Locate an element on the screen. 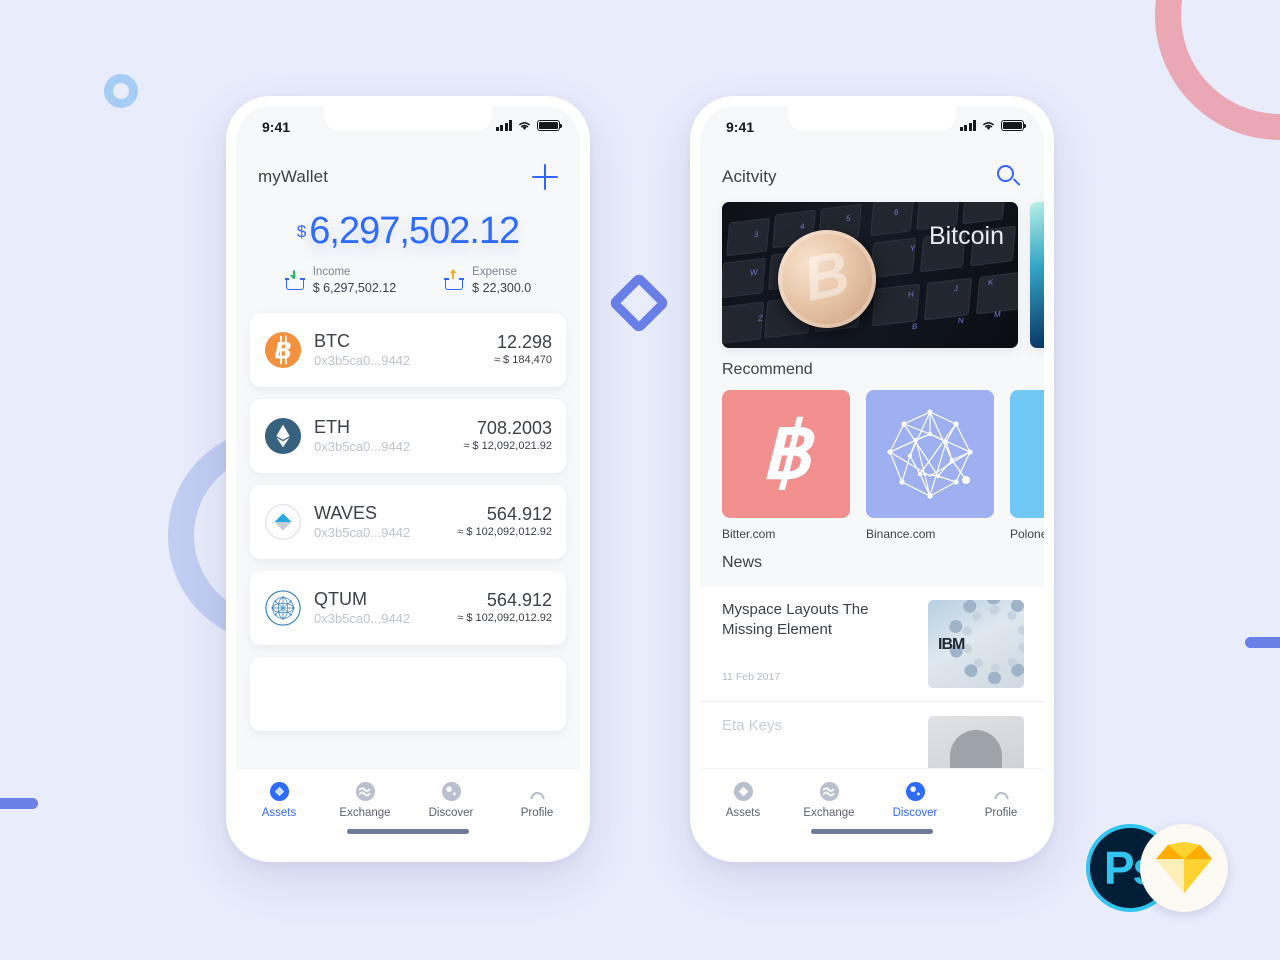  status-bar: 9:41 is located at coordinates (872, 128).